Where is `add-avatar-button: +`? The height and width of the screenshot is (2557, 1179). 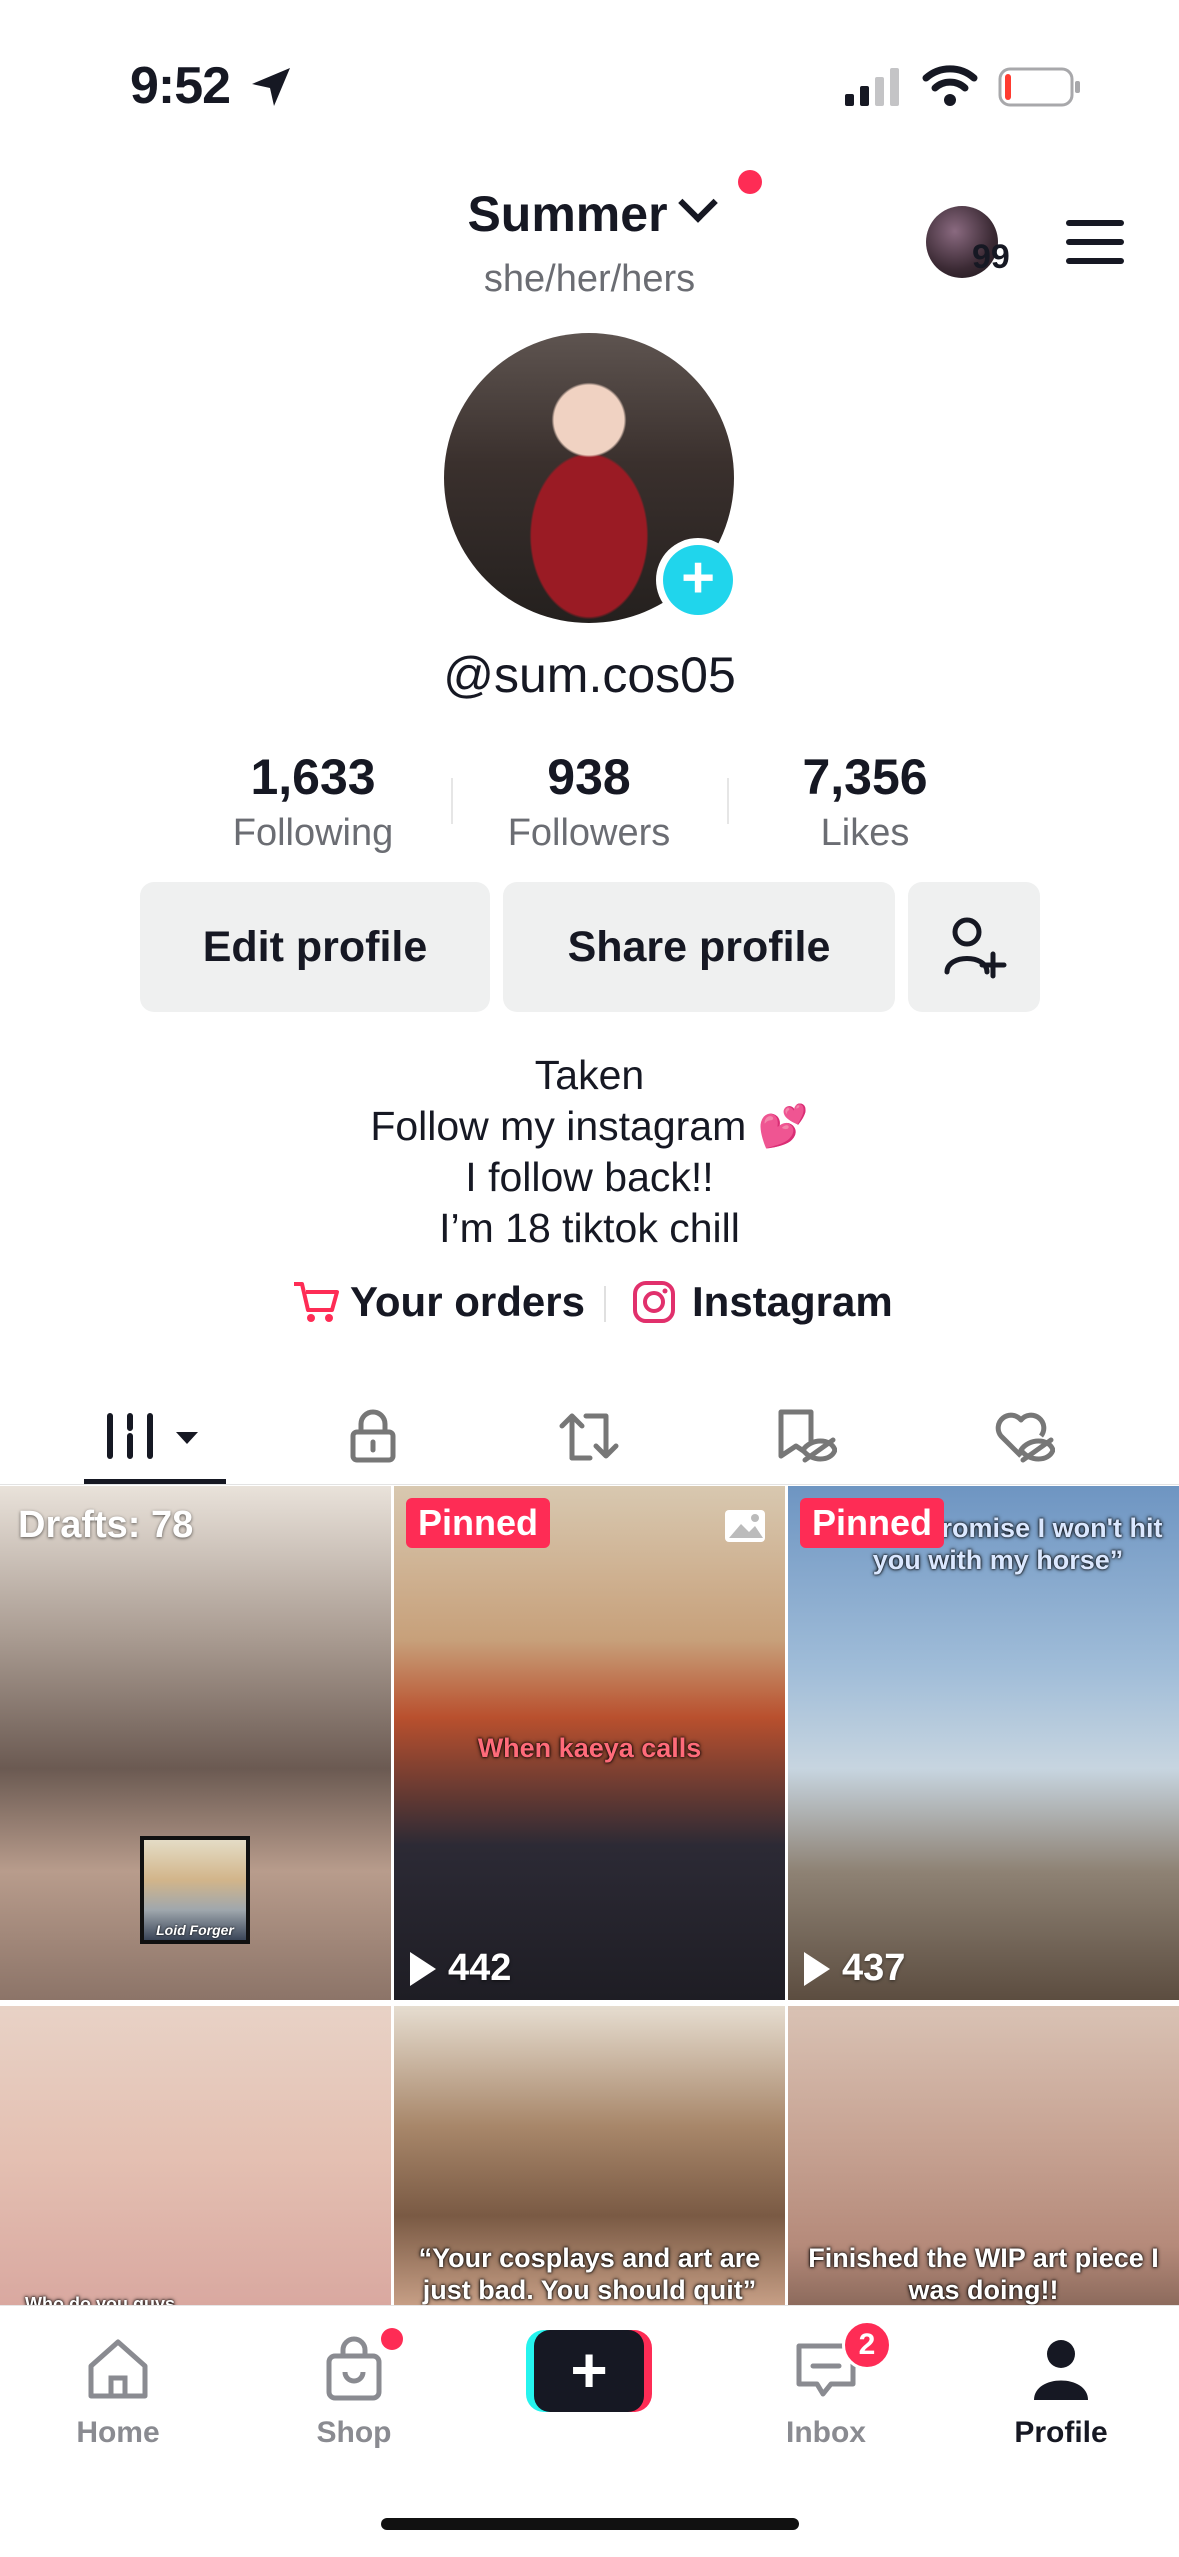
add-avatar-button: + is located at coordinates (698, 580).